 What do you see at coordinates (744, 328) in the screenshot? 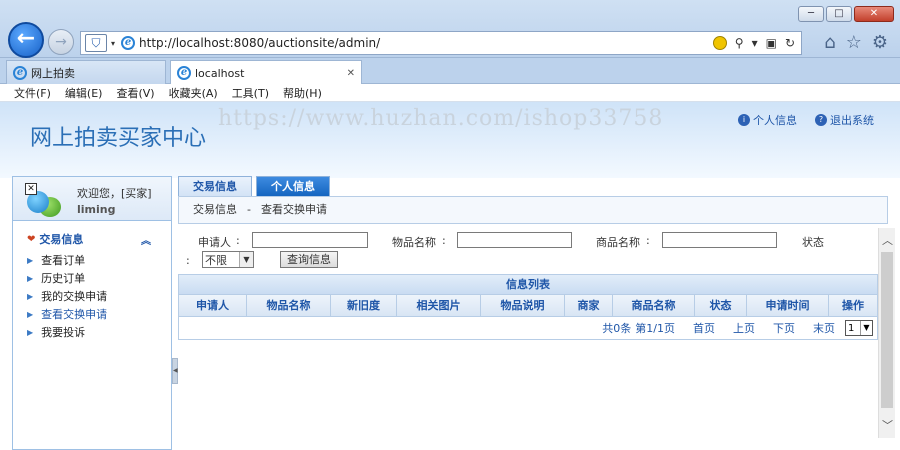
I see `prev-page-link: 上页` at bounding box center [744, 328].